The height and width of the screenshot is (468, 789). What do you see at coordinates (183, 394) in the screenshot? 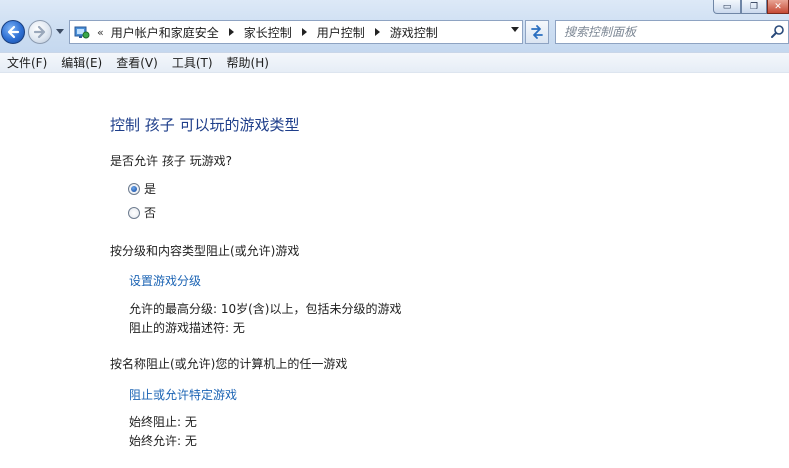
I see `block-allow-specific-games-link: 阻止或允许特定游戏` at bounding box center [183, 394].